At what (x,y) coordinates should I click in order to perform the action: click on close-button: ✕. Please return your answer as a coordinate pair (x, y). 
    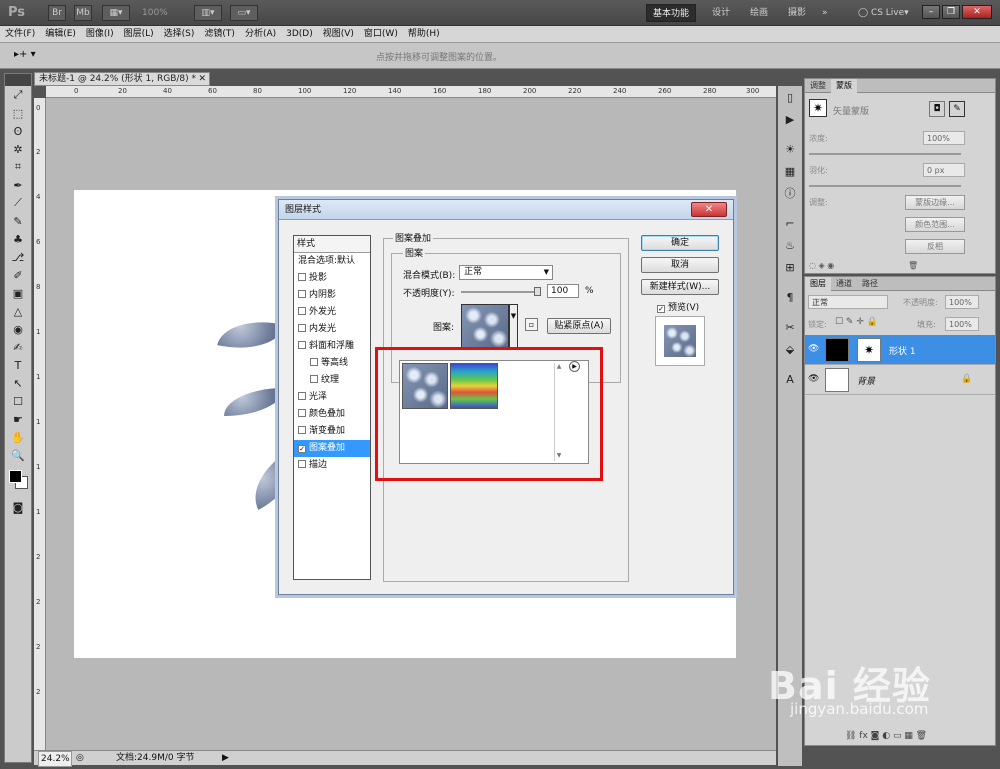
    Looking at the image, I should click on (977, 12).